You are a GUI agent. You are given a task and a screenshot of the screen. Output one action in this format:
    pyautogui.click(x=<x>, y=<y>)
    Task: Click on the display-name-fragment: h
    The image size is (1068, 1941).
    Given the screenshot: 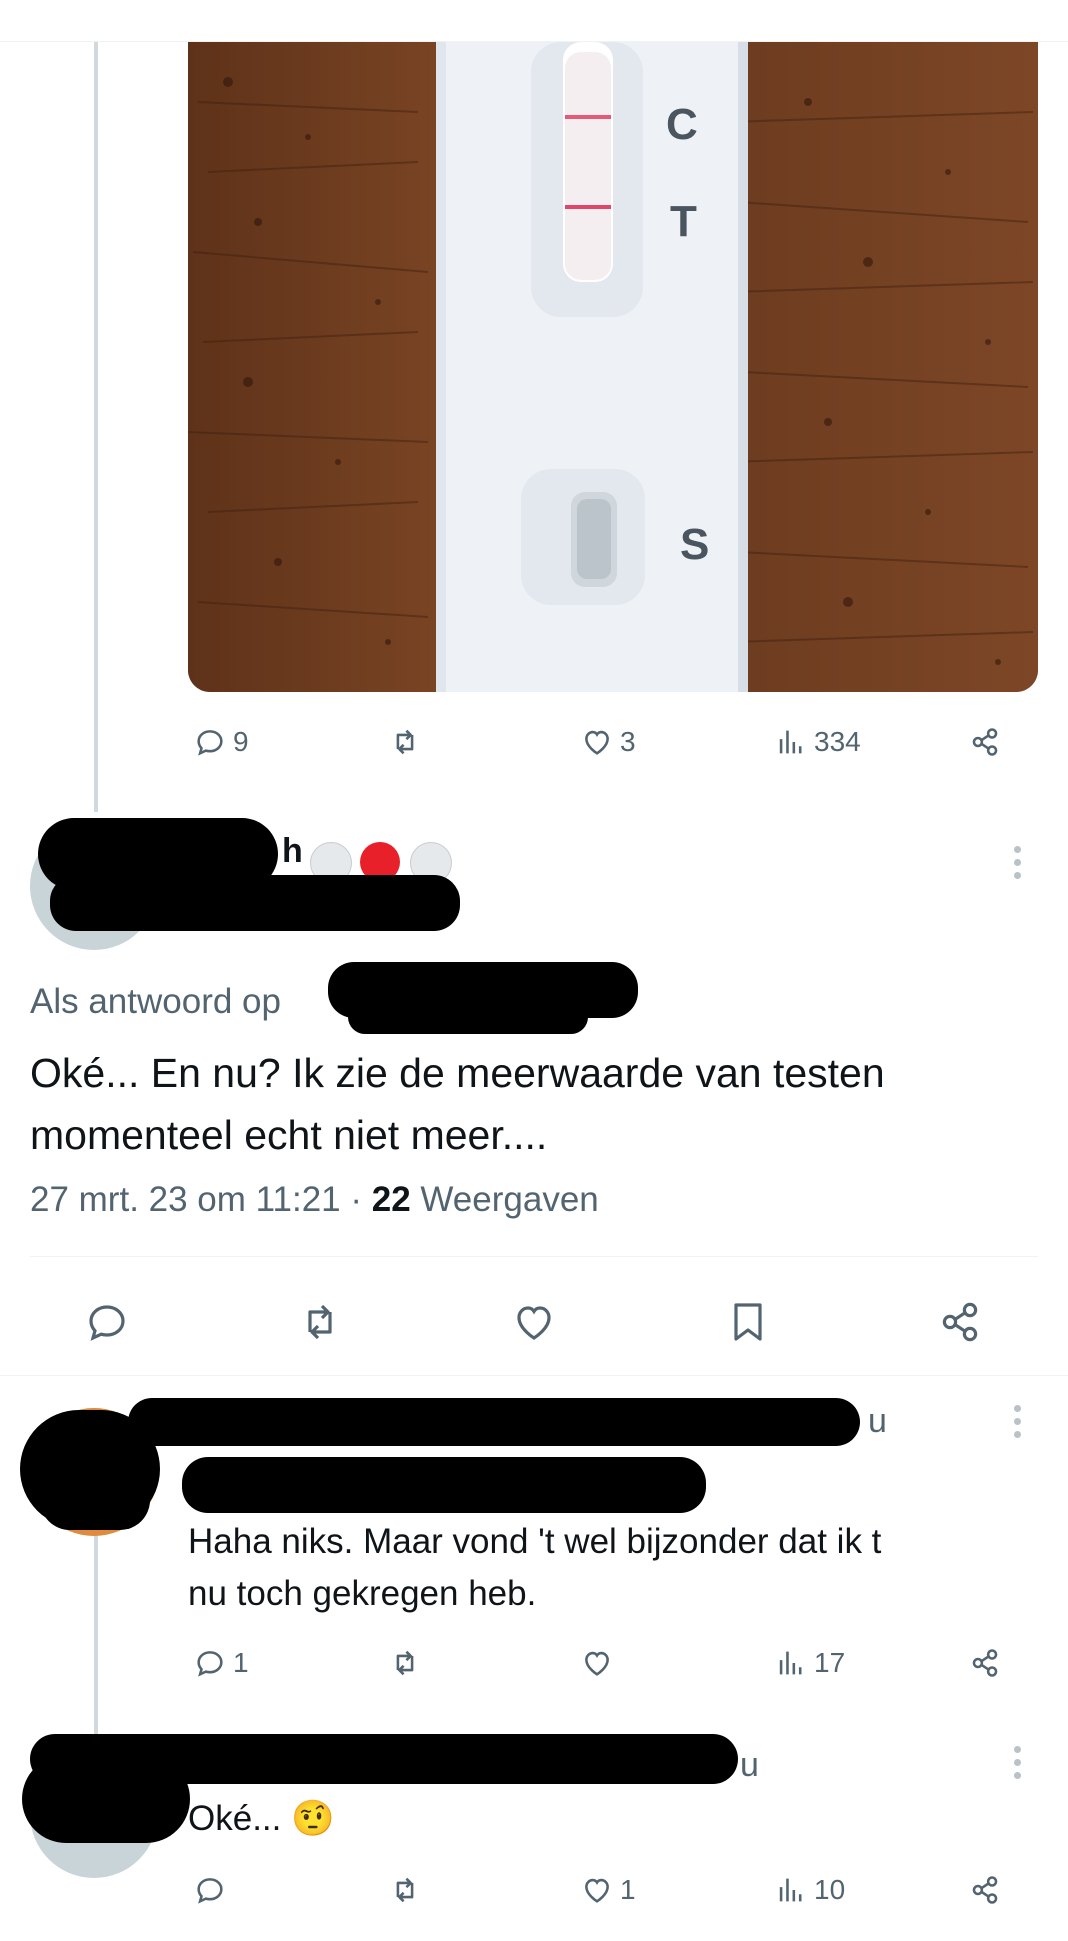 What is the action you would take?
    pyautogui.click(x=292, y=851)
    